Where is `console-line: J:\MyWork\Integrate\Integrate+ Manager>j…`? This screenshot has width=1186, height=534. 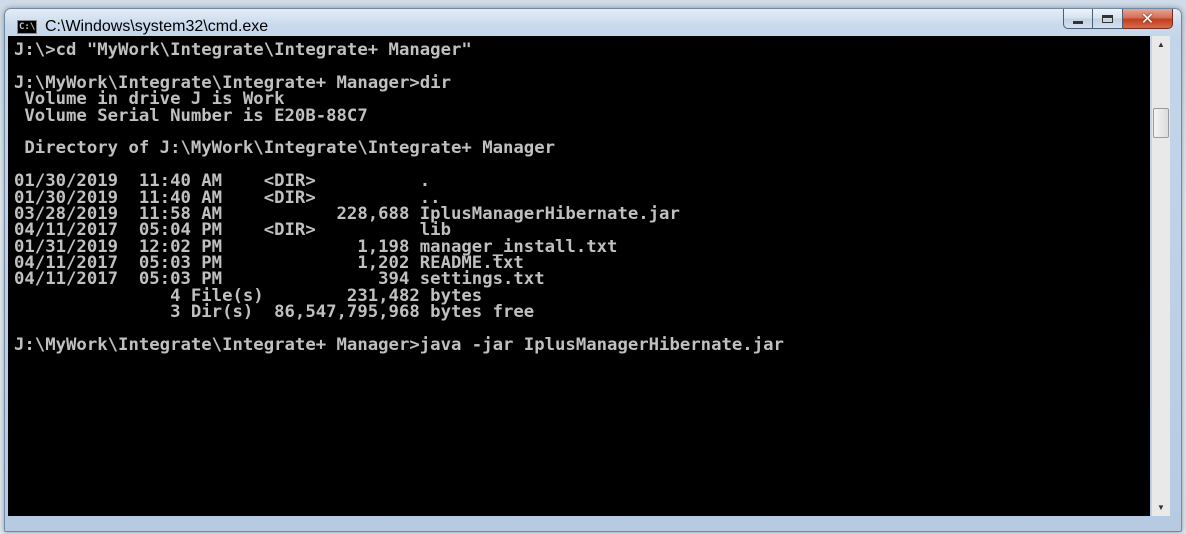
console-line: J:\MyWork\Integrate\Integrate+ Manager>j… is located at coordinates (399, 345).